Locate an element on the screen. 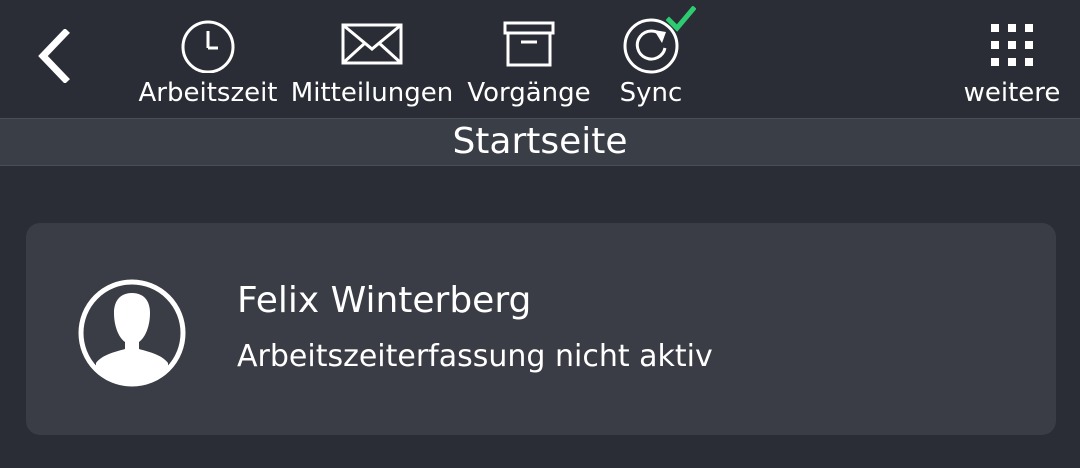 Image resolution: width=1080 pixels, height=468 pixels. toolbar-item-label: Mitteilungen is located at coordinates (372, 93).